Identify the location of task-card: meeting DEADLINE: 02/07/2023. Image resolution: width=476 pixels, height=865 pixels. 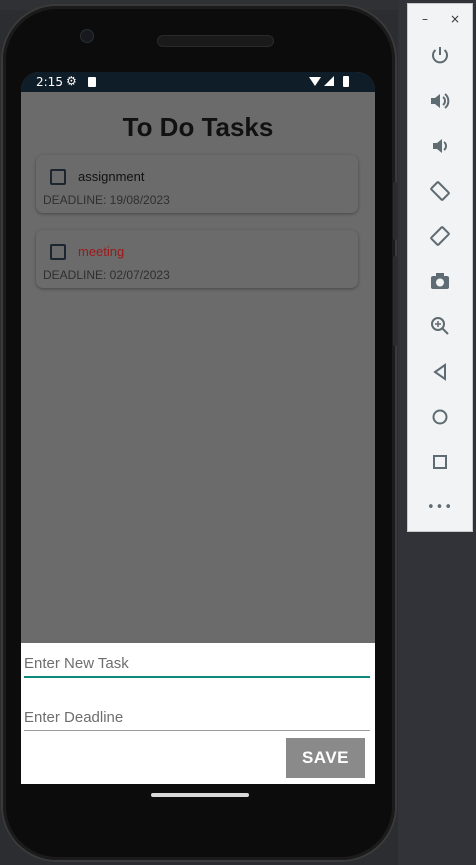
(197, 259).